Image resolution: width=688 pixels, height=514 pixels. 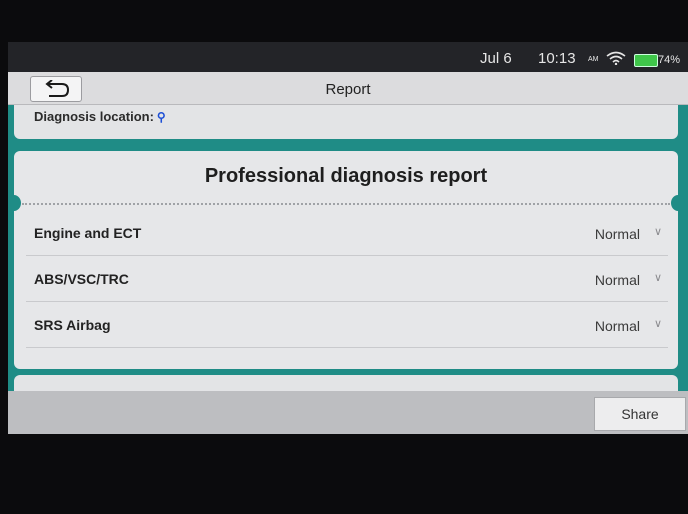 What do you see at coordinates (347, 325) in the screenshot?
I see `system-row-srs: SRS Airbag Normal ∨` at bounding box center [347, 325].